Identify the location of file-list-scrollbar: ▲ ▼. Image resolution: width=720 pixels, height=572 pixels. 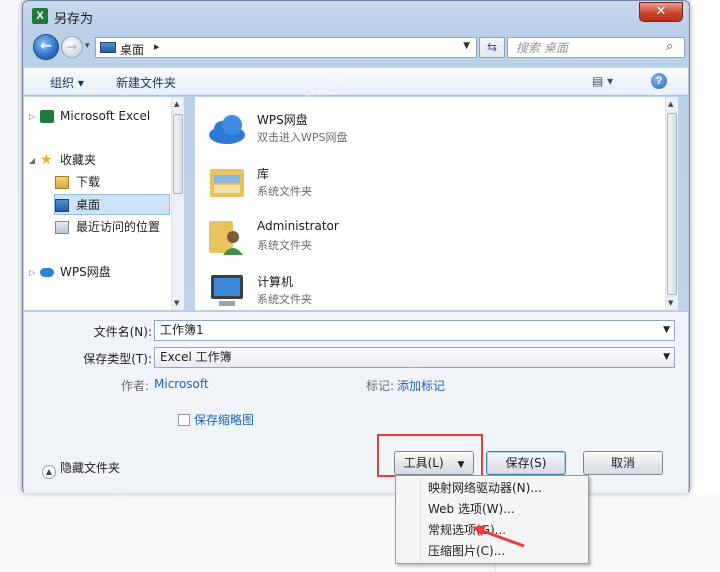
(671, 203).